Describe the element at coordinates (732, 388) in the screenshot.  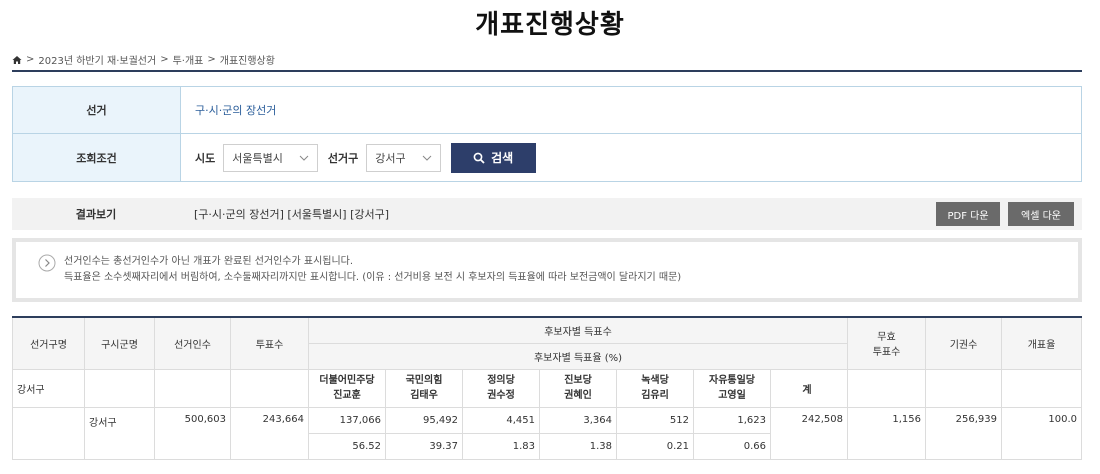
I see `candidate-cell: 자유통일당 고영일` at that location.